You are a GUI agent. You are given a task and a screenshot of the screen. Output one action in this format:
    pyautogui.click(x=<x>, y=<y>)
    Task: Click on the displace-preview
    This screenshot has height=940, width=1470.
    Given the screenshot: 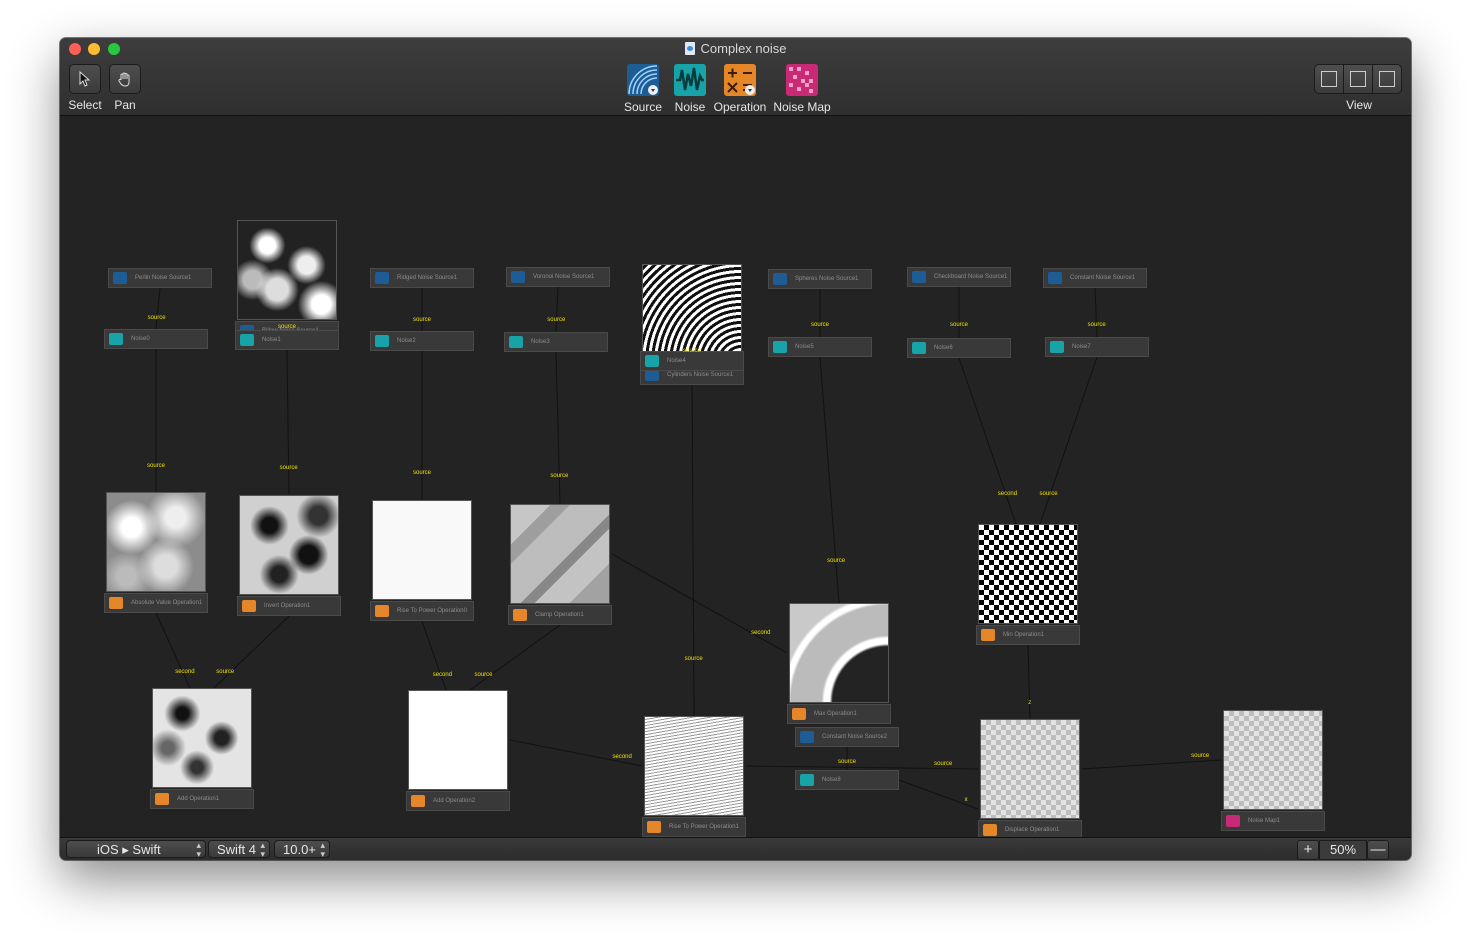 What is the action you would take?
    pyautogui.click(x=1030, y=769)
    